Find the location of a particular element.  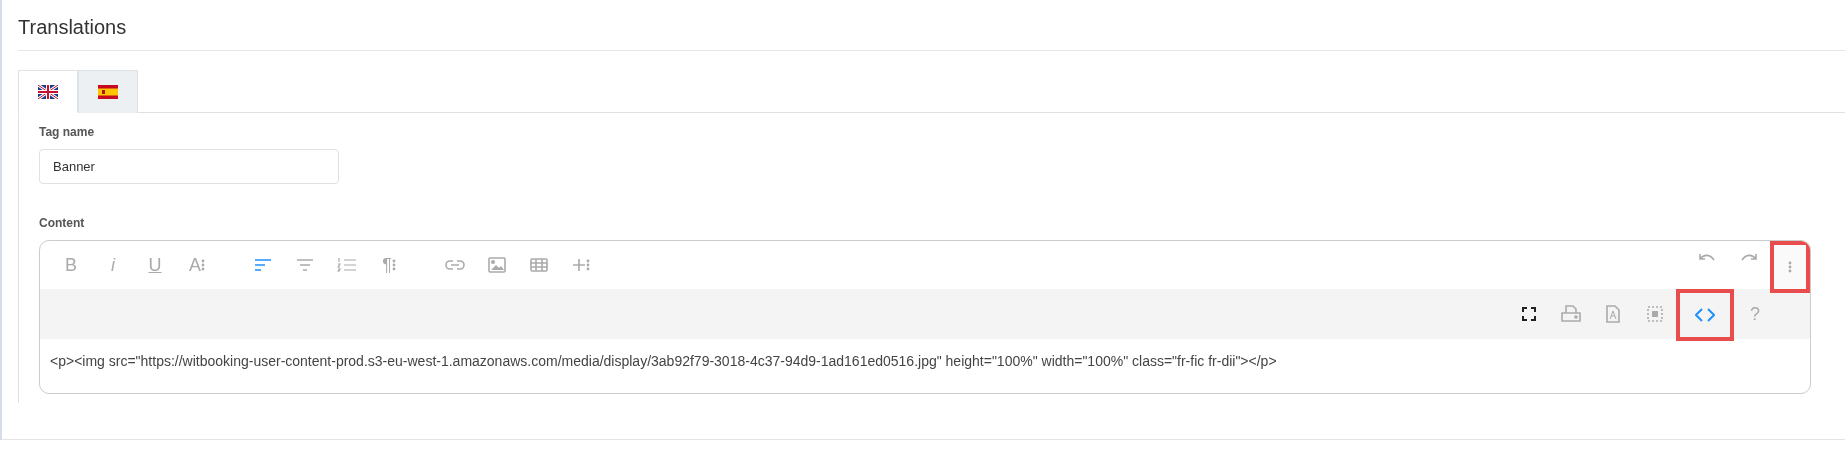

plus-icon is located at coordinates (579, 265).